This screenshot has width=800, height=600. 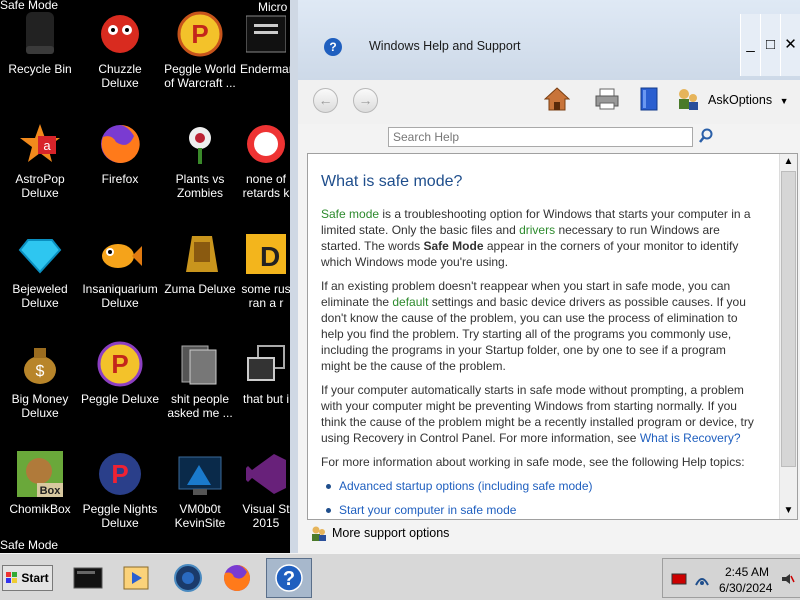 What do you see at coordinates (51, 491) in the screenshot?
I see `svg-text: Box` at bounding box center [51, 491].